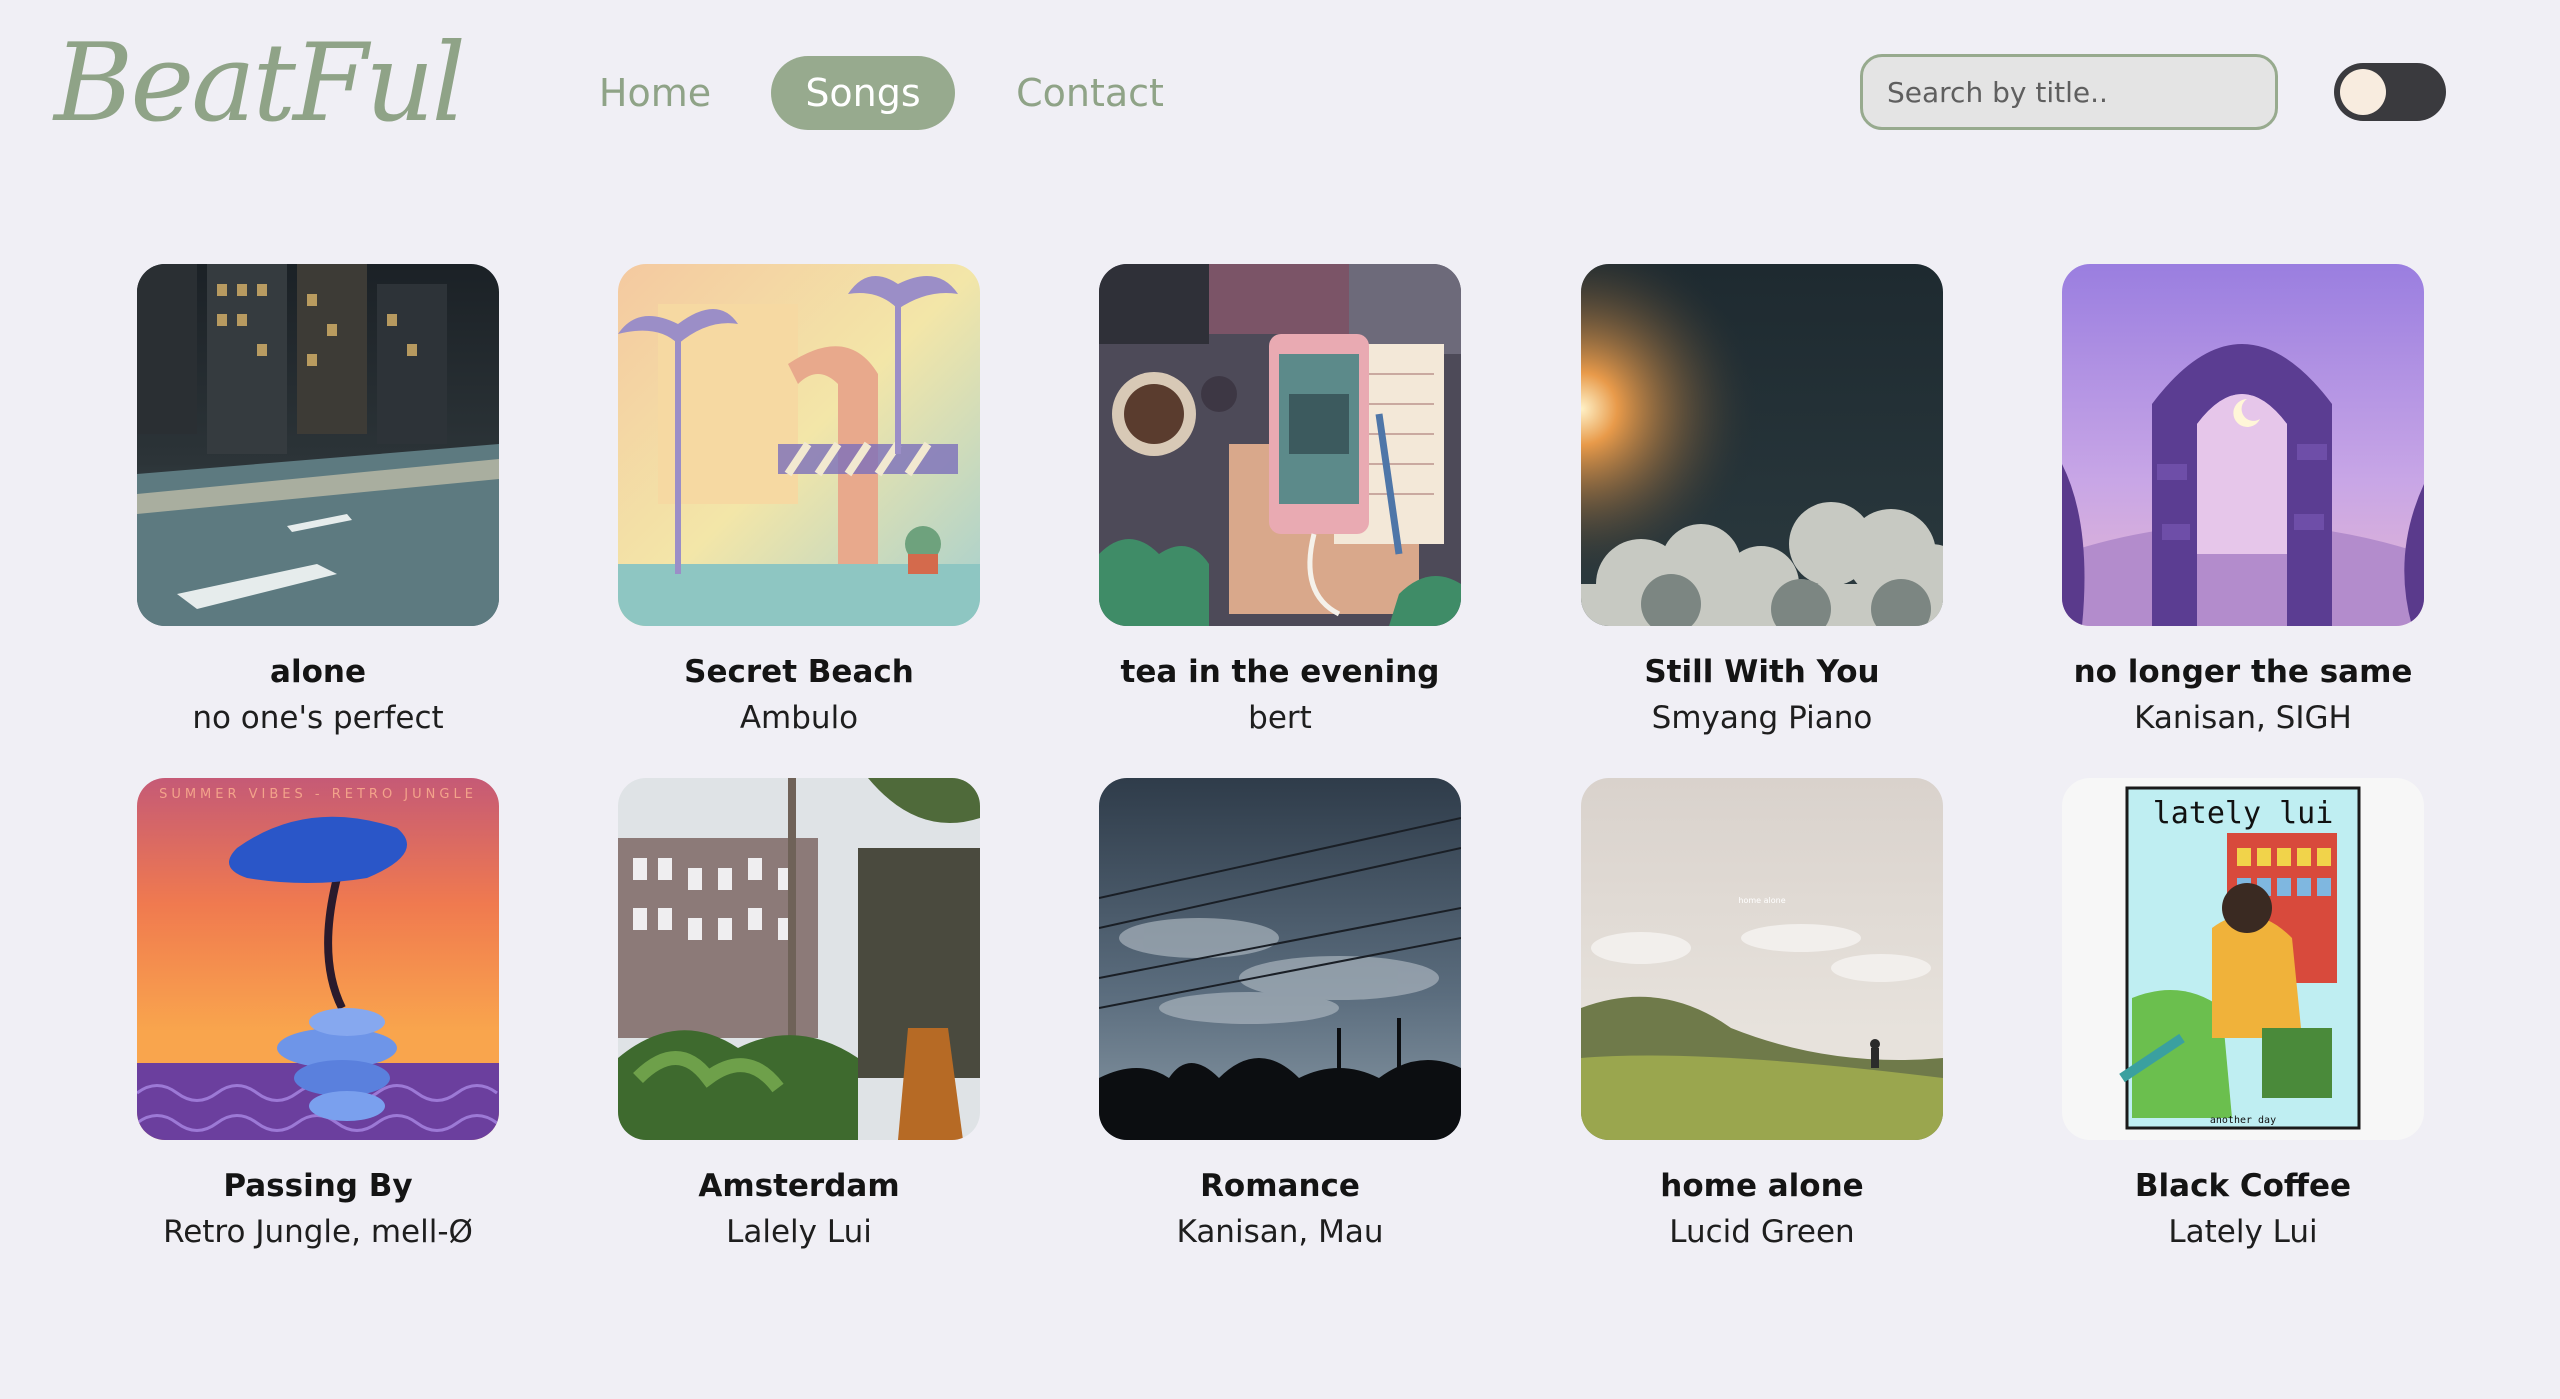 The width and height of the screenshot is (2560, 1399). I want to click on song-title: no longer the same, so click(2243, 672).